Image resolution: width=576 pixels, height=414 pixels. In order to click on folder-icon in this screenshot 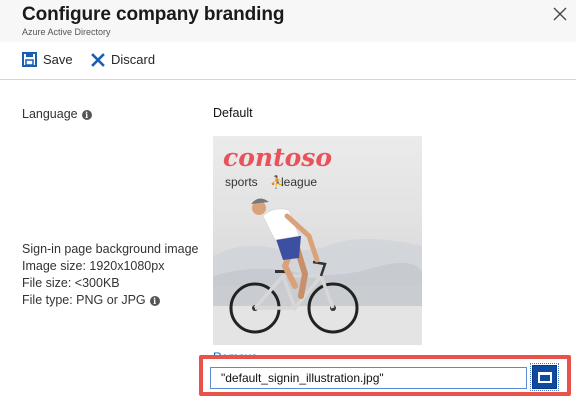, I will do `click(545, 377)`.